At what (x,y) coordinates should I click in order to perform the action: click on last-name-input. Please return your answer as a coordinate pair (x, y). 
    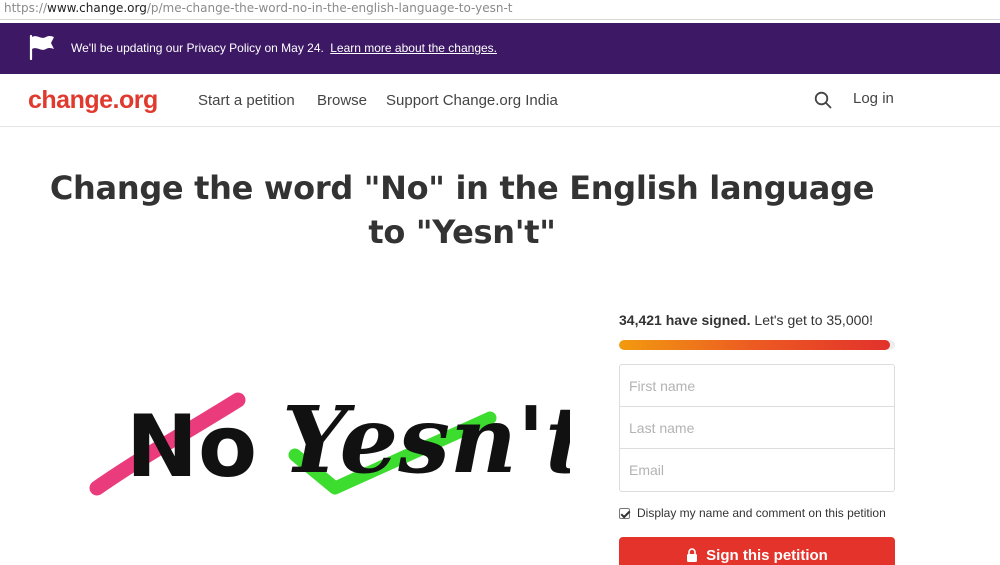
    Looking at the image, I should click on (757, 428).